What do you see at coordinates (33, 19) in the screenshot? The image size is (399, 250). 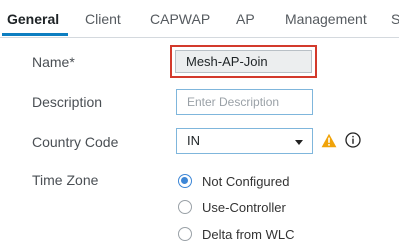 I see `tab-general: General` at bounding box center [33, 19].